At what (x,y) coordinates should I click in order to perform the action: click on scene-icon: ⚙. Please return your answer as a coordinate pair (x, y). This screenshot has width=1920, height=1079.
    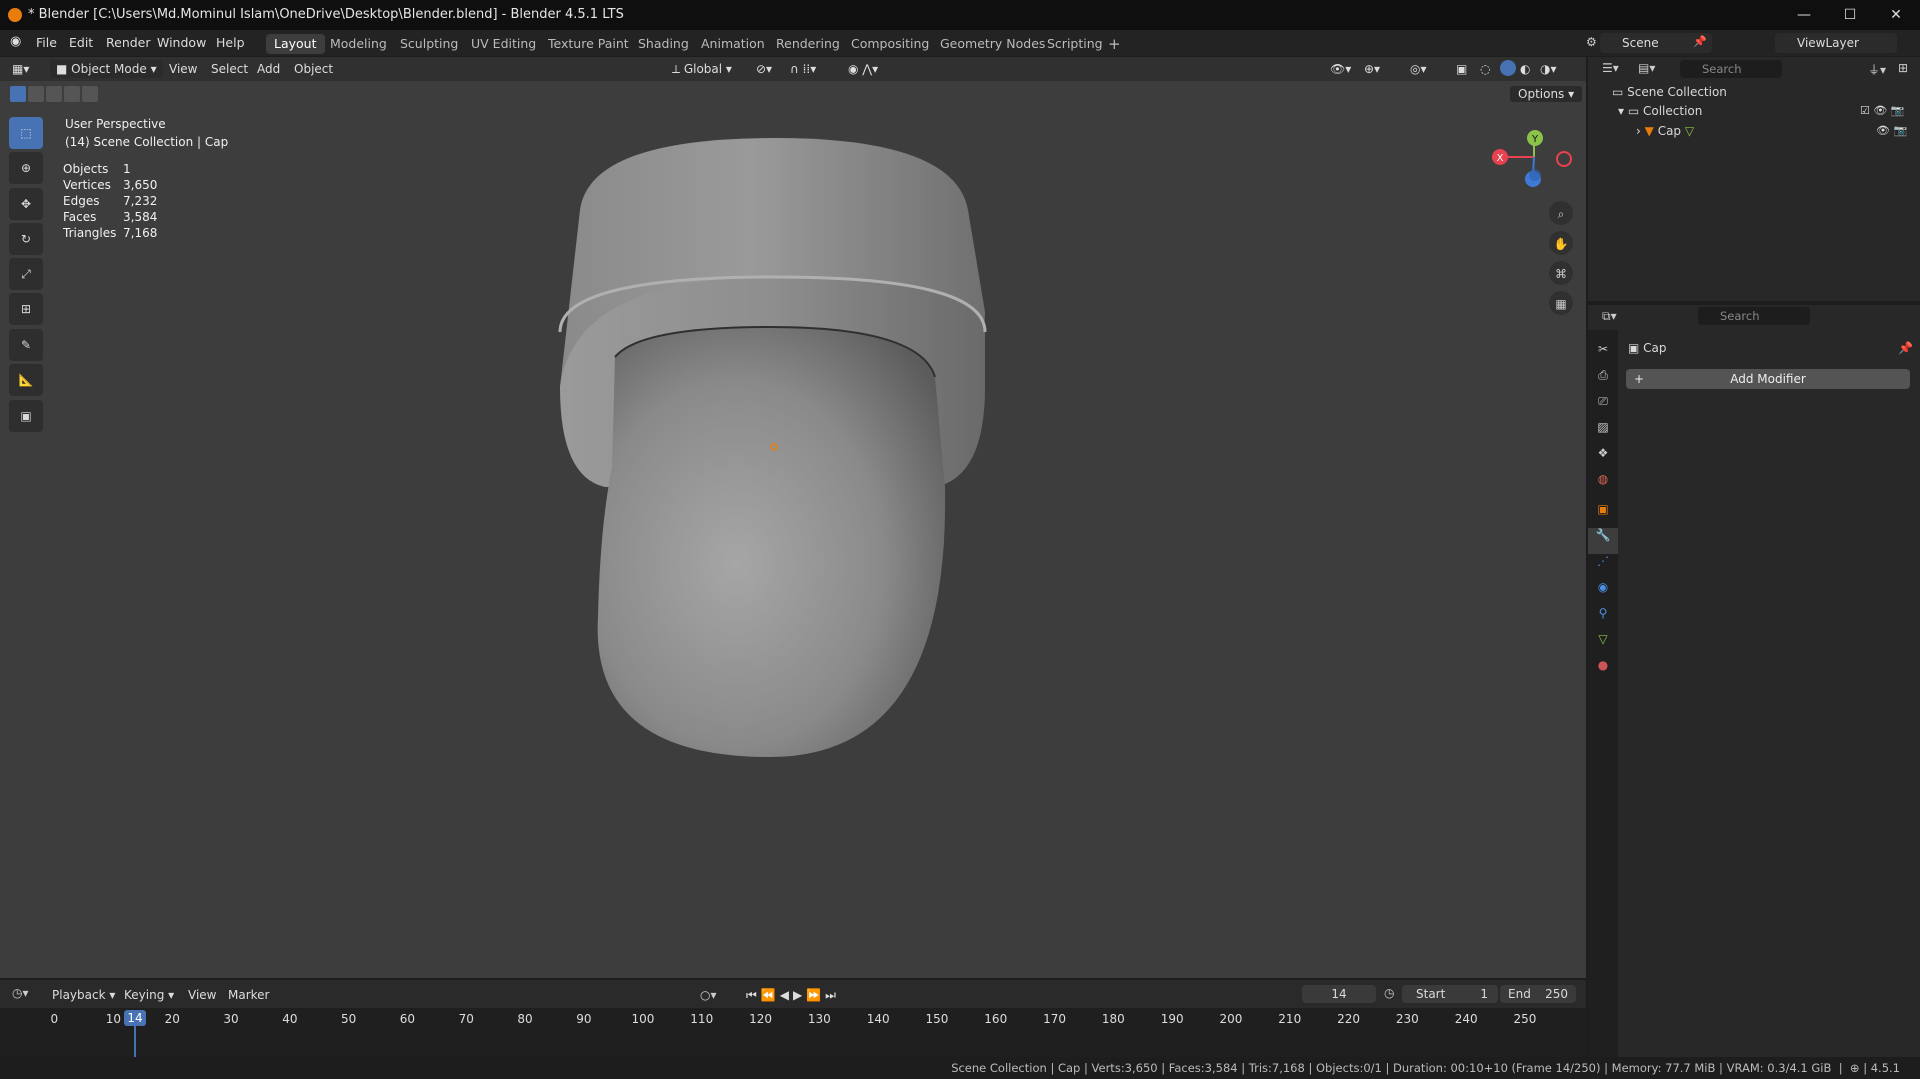
    Looking at the image, I should click on (1591, 42).